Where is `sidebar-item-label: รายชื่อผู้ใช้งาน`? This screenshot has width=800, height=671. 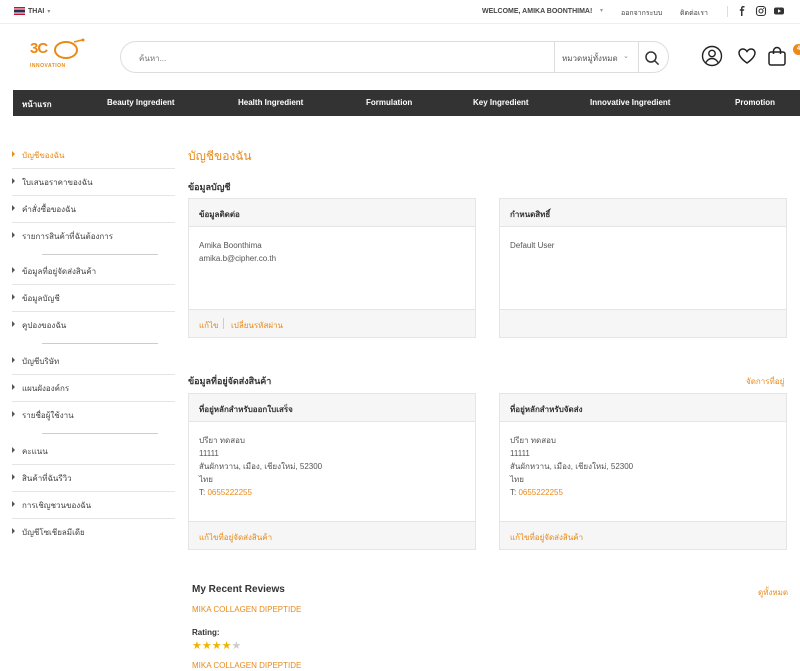
sidebar-item-label: รายชื่อผู้ใช้งาน is located at coordinates (48, 415).